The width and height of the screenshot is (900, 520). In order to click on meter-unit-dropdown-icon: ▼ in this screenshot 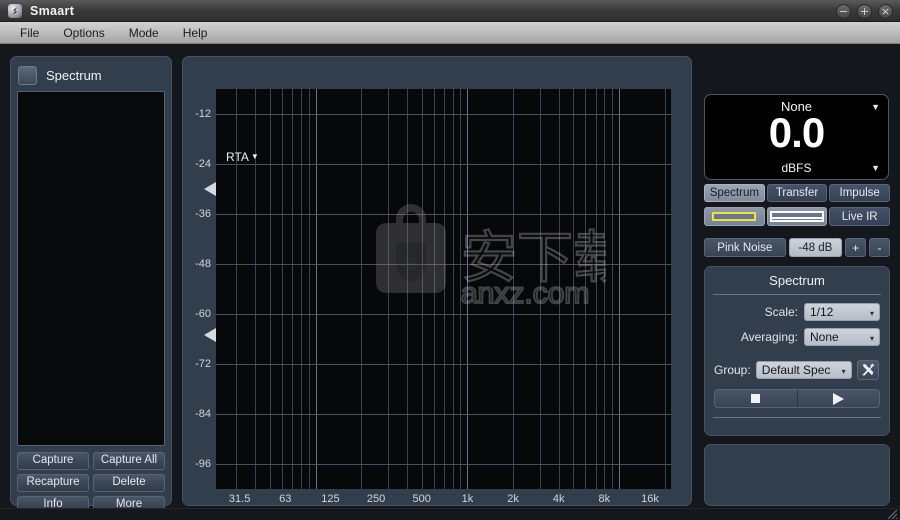, I will do `click(875, 168)`.